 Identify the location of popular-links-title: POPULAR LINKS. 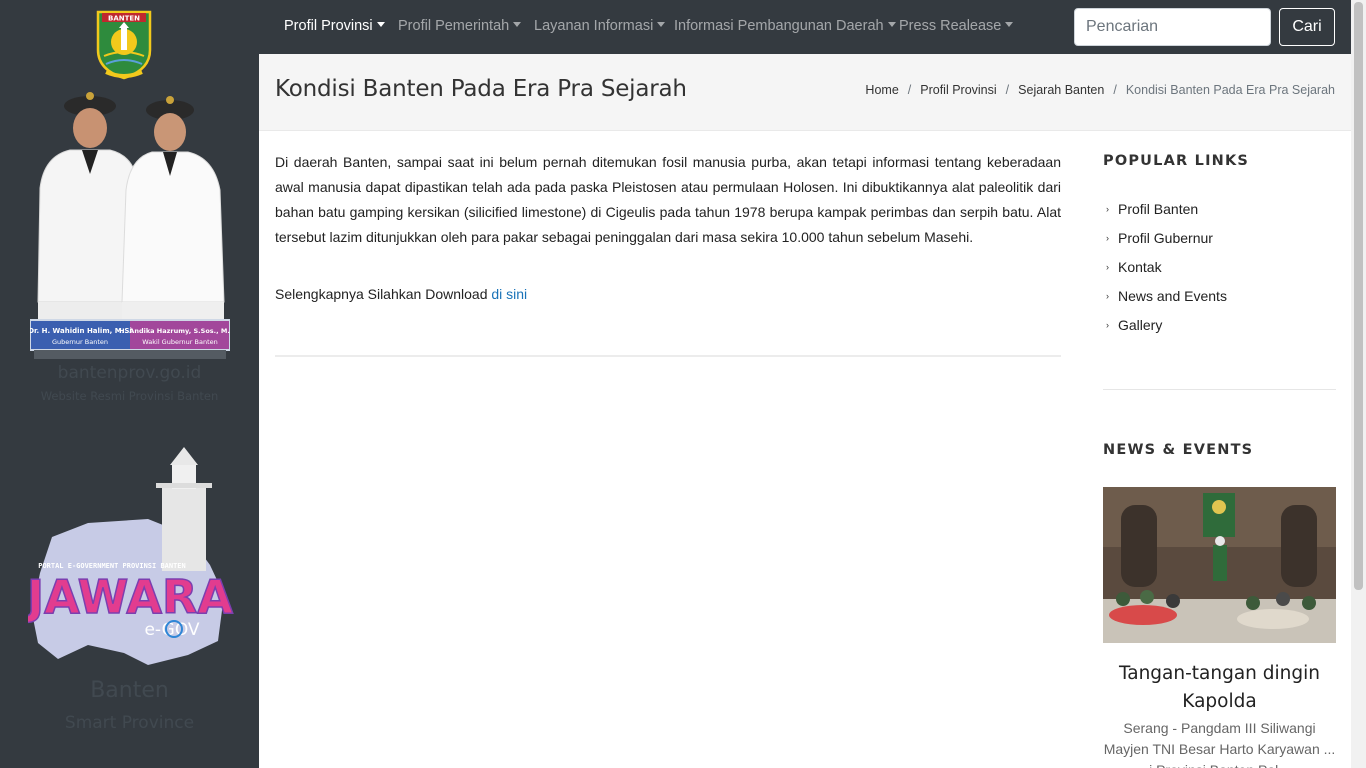
(1176, 161).